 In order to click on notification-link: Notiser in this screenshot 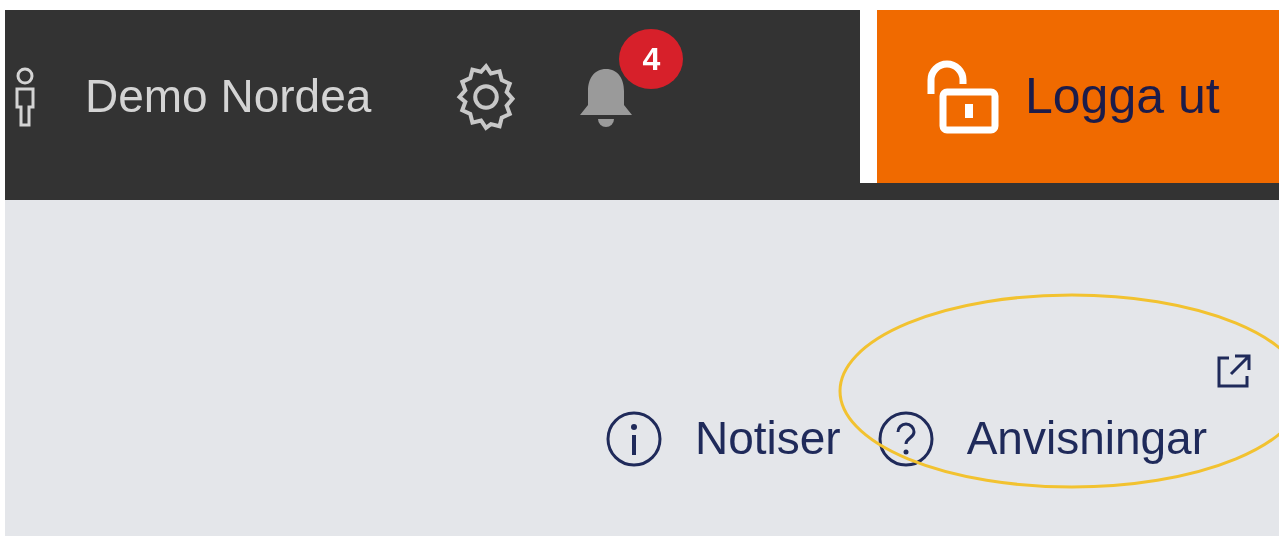, I will do `click(722, 438)`.